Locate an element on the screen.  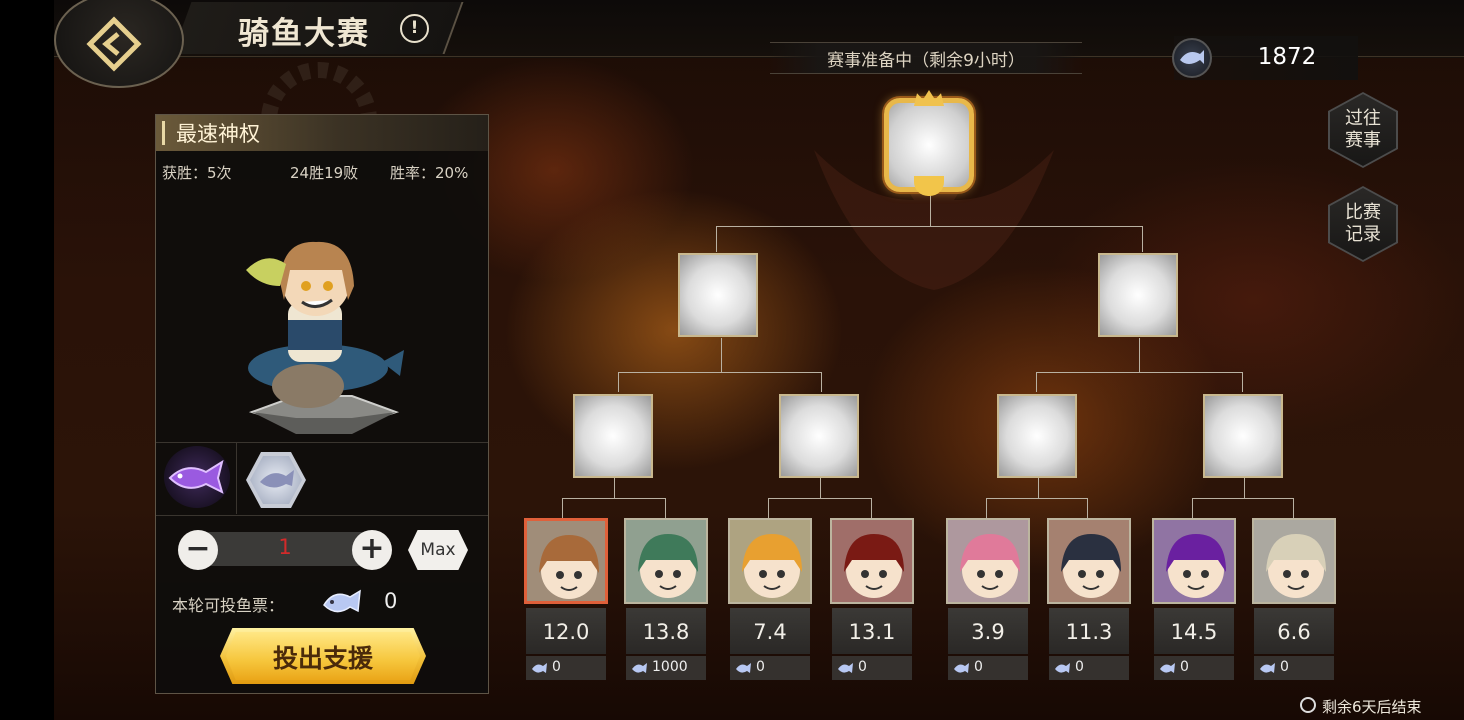
contestant-odds: 3.9 is located at coordinates (988, 632).